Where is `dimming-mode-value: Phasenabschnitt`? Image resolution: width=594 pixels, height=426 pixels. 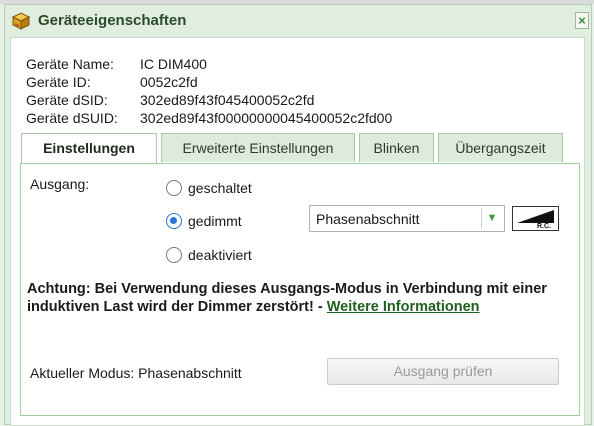 dimming-mode-value: Phasenabschnitt is located at coordinates (368, 219).